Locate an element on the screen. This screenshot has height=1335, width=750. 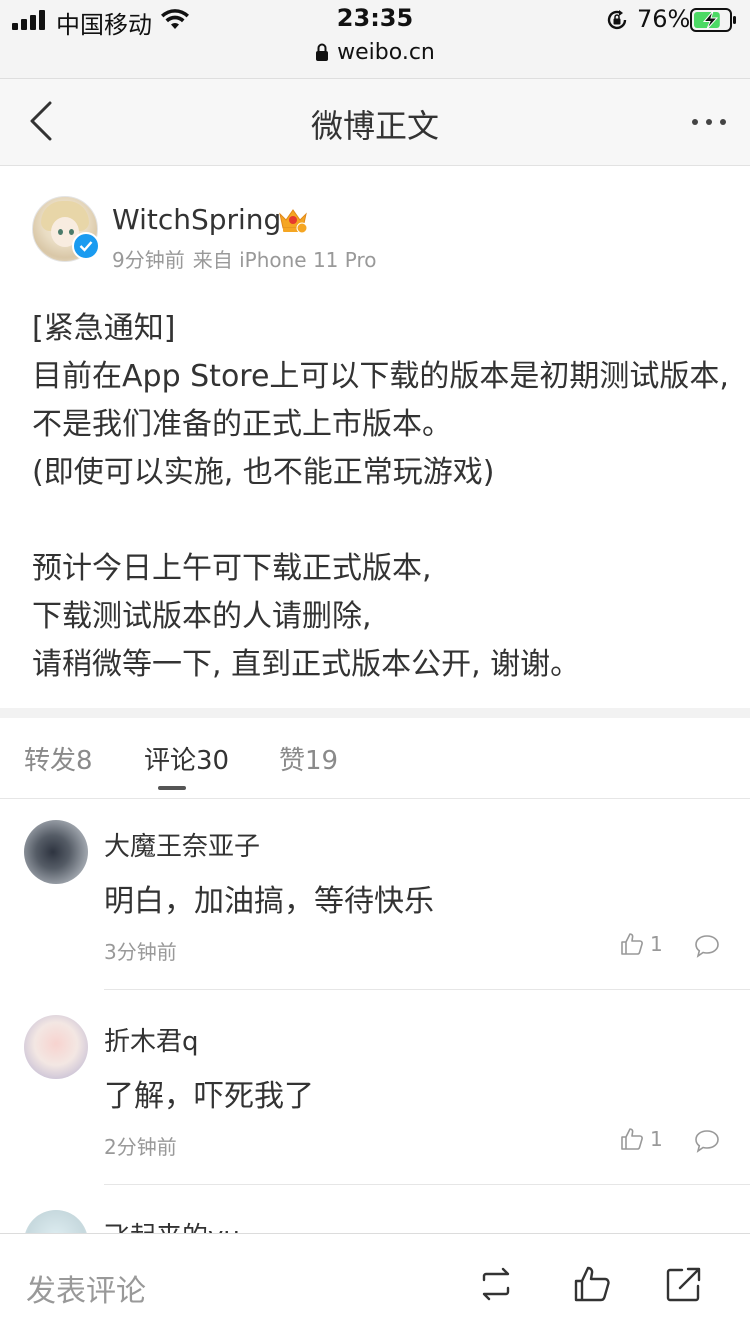
post-paragraph: 下载测试版本的人请删除, is located at coordinates (202, 616).